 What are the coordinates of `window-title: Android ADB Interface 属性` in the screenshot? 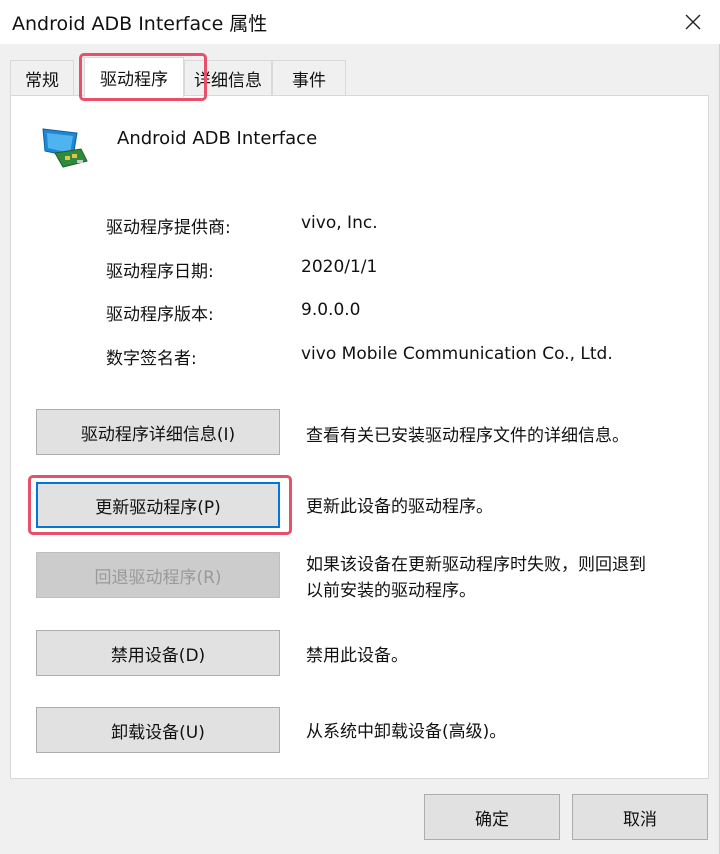 It's located at (140, 24).